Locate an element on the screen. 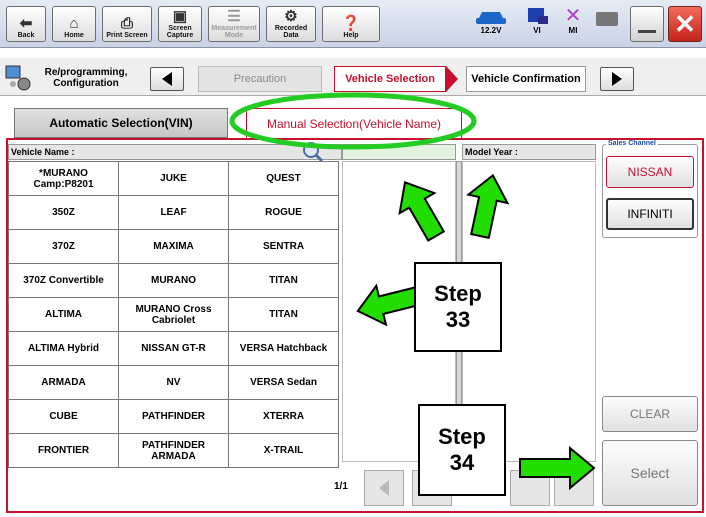 This screenshot has height=517, width=706. green-arrow-left is located at coordinates (389, 305).